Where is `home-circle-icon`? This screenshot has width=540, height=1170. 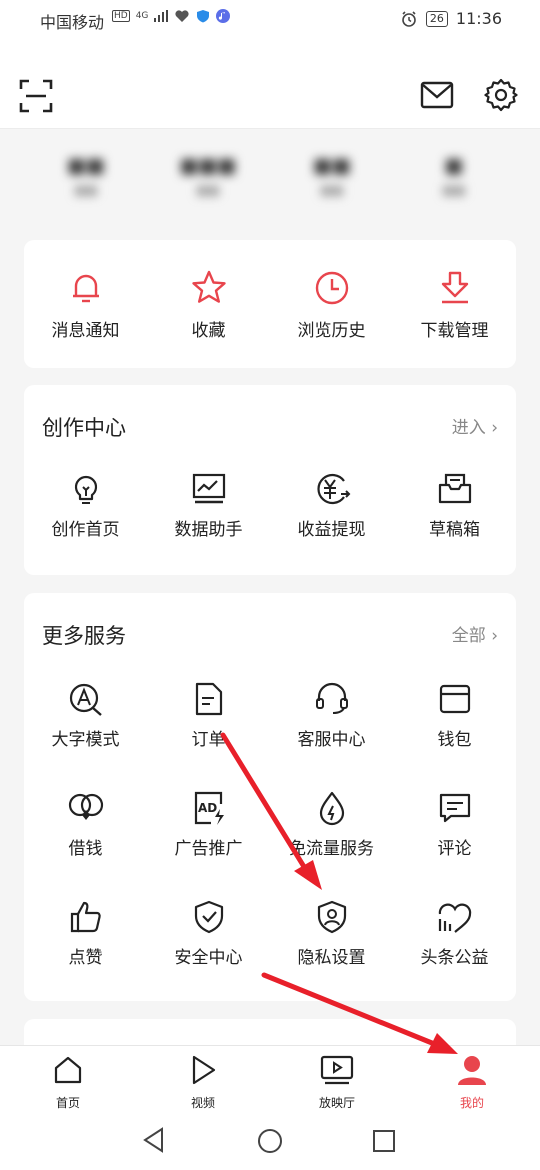 home-circle-icon is located at coordinates (270, 1141).